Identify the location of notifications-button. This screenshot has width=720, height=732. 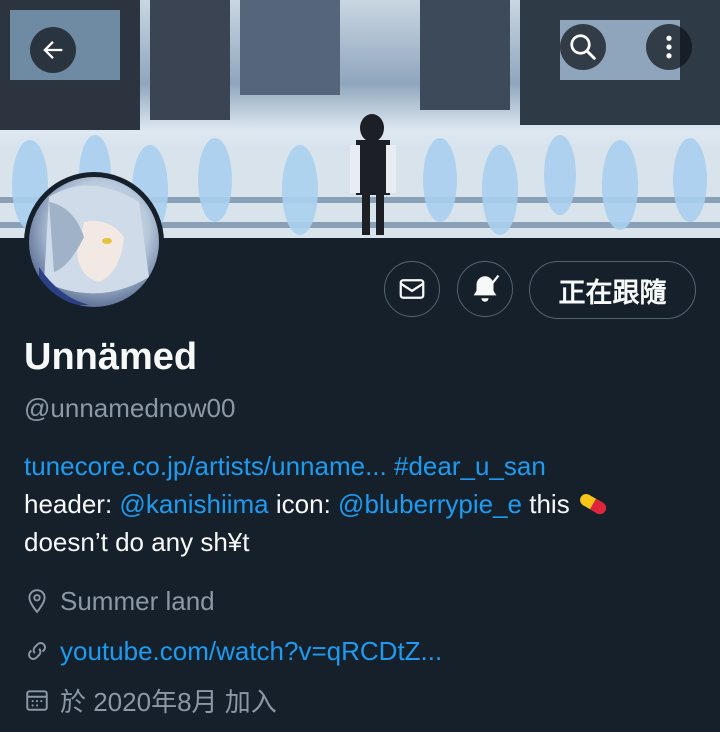
(485, 289).